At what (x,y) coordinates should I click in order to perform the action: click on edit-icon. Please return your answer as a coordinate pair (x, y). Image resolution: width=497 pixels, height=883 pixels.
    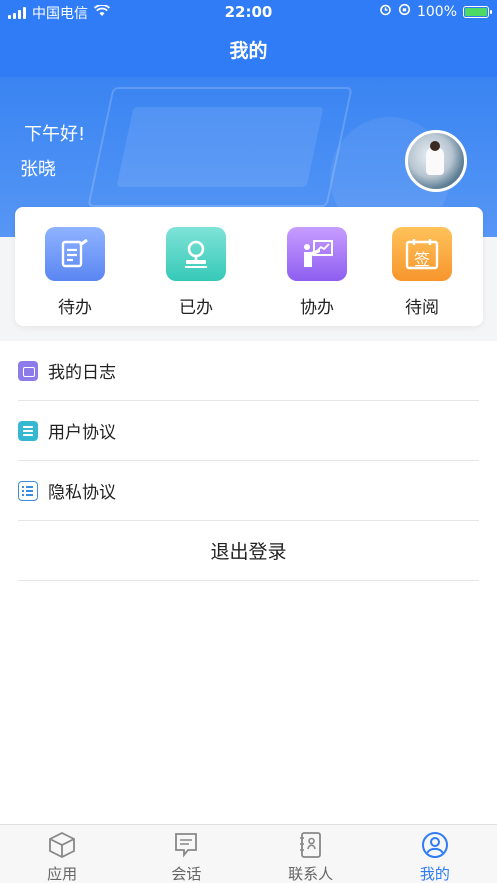
    Looking at the image, I should click on (75, 254).